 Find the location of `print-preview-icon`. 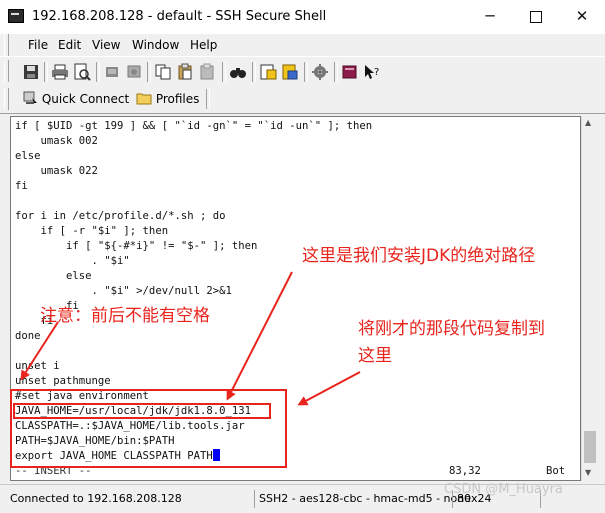

print-preview-icon is located at coordinates (82, 72).